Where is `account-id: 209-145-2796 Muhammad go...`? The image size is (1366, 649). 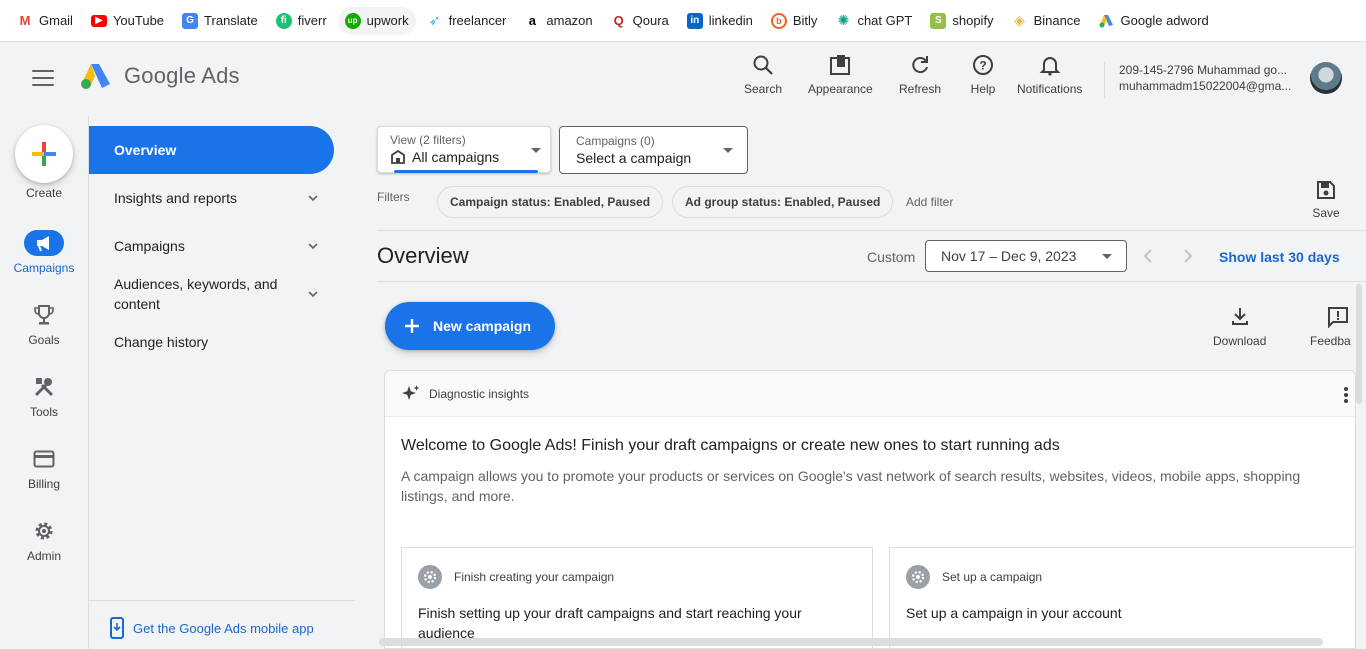
account-id: 209-145-2796 Muhammad go... is located at coordinates (1203, 70).